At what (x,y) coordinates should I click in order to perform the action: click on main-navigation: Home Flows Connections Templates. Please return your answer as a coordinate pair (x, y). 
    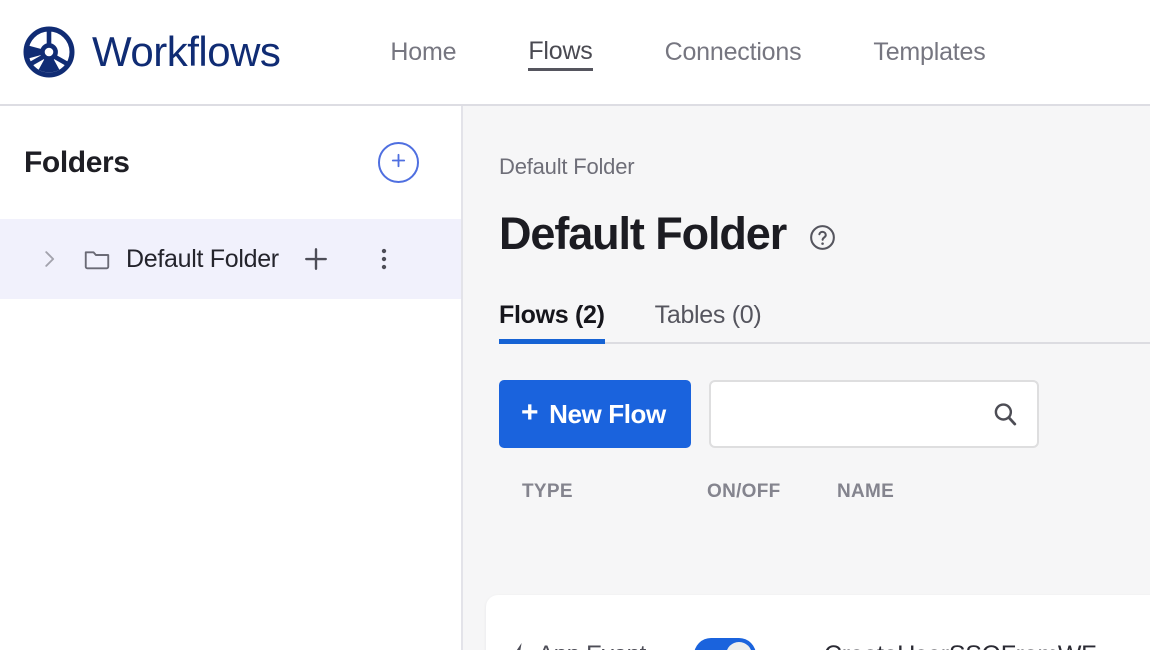
    Looking at the image, I should click on (688, 52).